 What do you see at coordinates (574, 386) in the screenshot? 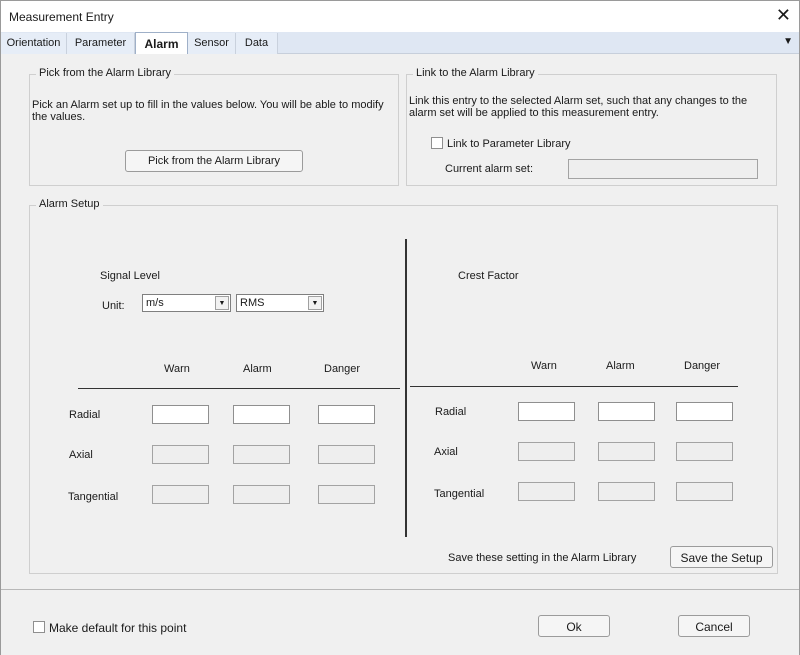
I see `crest-header-rule` at bounding box center [574, 386].